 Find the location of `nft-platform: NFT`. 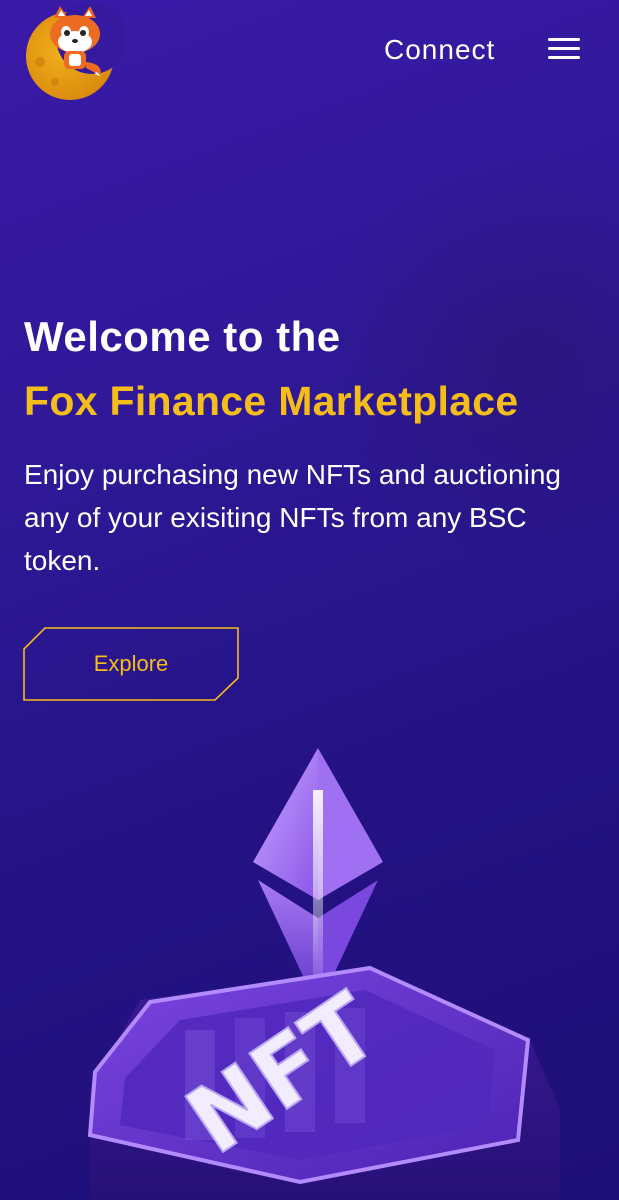

nft-platform: NFT is located at coordinates (323, 1082).